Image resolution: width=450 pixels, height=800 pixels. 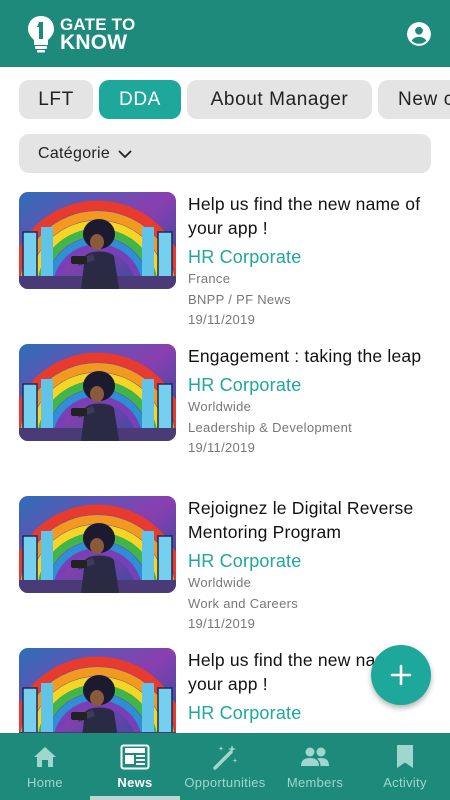 I want to click on plus-icon, so click(x=401, y=675).